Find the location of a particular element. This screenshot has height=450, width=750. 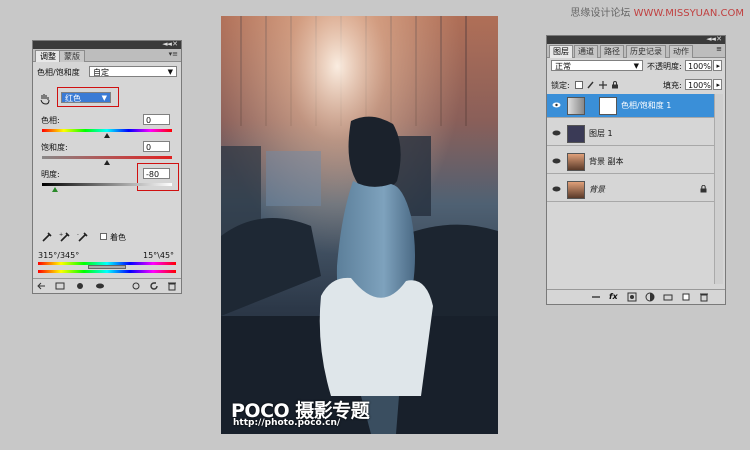

lock-position-icon is located at coordinates (603, 85).